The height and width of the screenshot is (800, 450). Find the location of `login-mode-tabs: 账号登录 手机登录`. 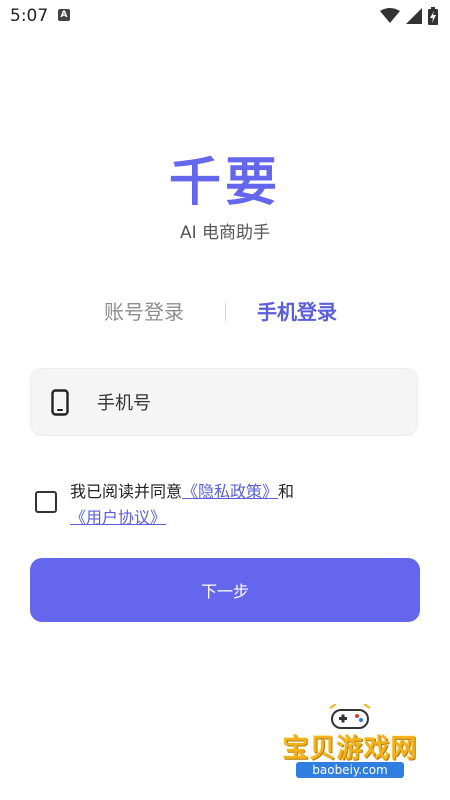

login-mode-tabs: 账号登录 手机登录 is located at coordinates (225, 313).